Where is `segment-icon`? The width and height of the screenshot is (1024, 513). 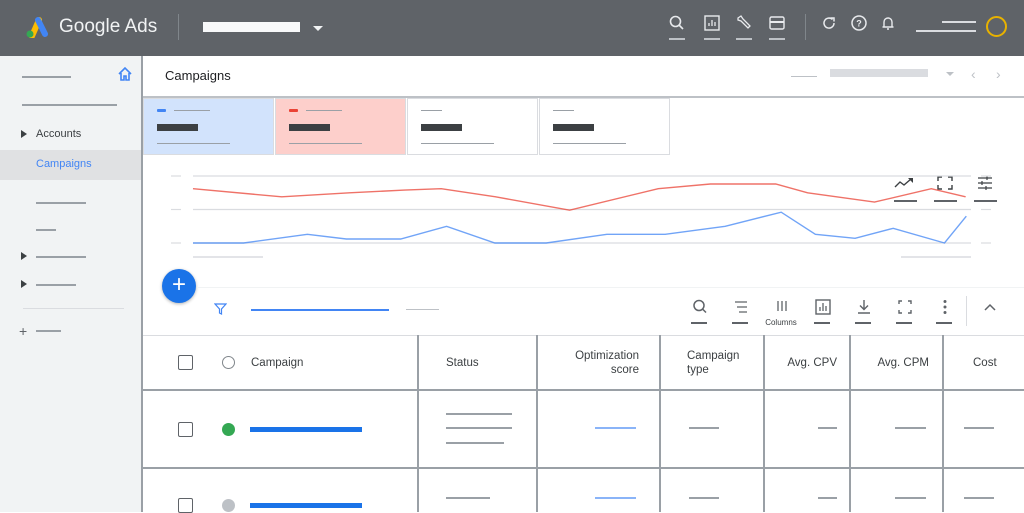
segment-icon is located at coordinates (741, 307).